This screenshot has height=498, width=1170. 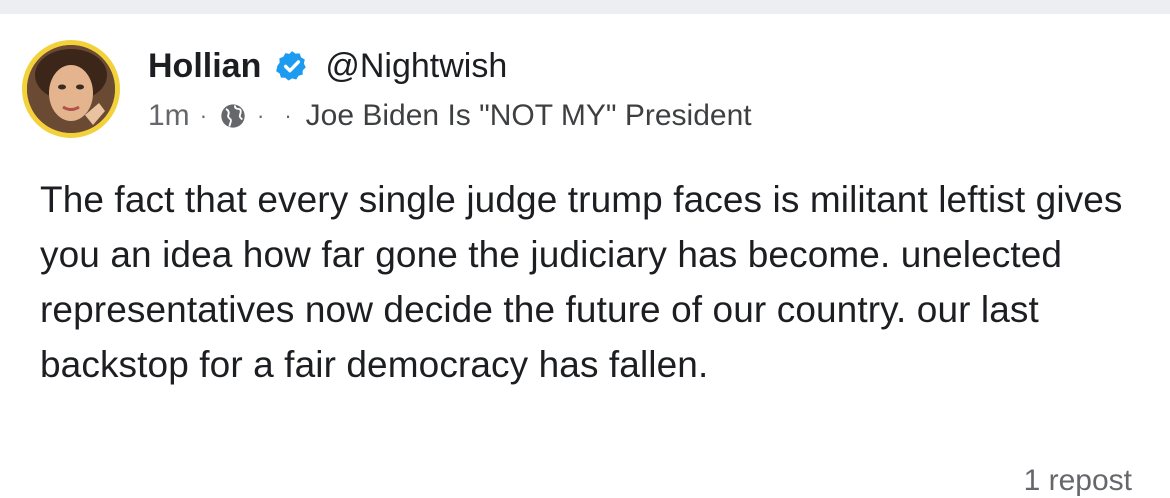 What do you see at coordinates (529, 116) in the screenshot?
I see `group-name-link: Joe Biden Is "NOT MY" President` at bounding box center [529, 116].